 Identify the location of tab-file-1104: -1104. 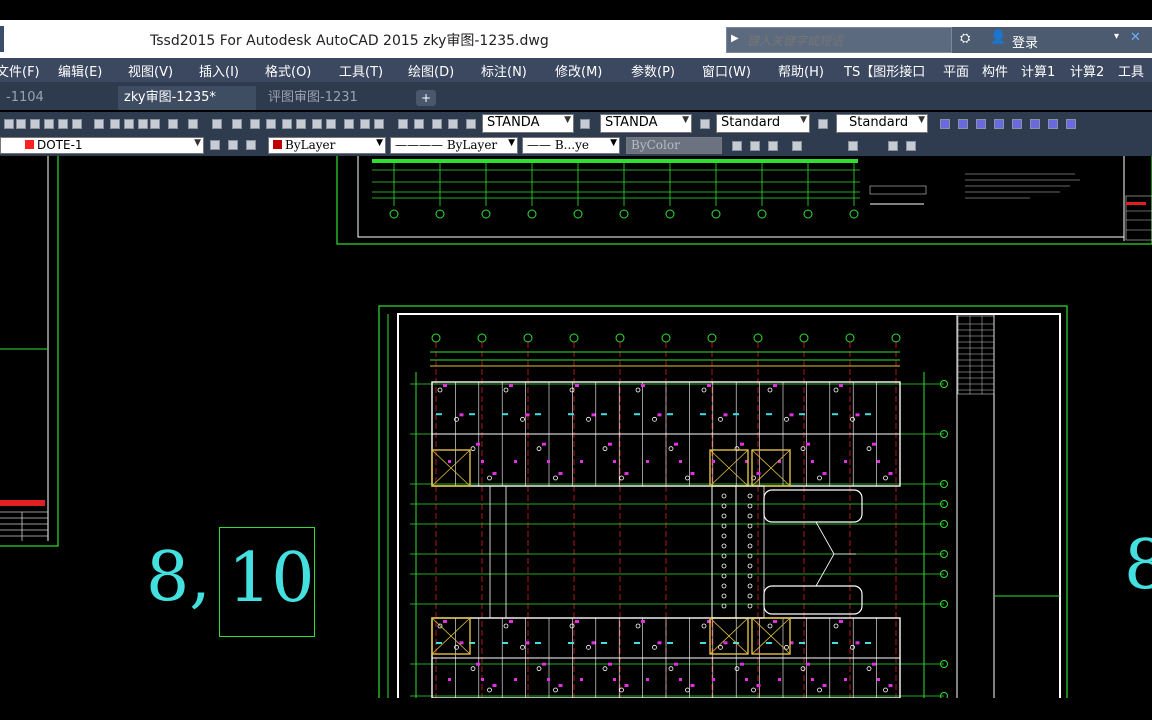
(56, 98).